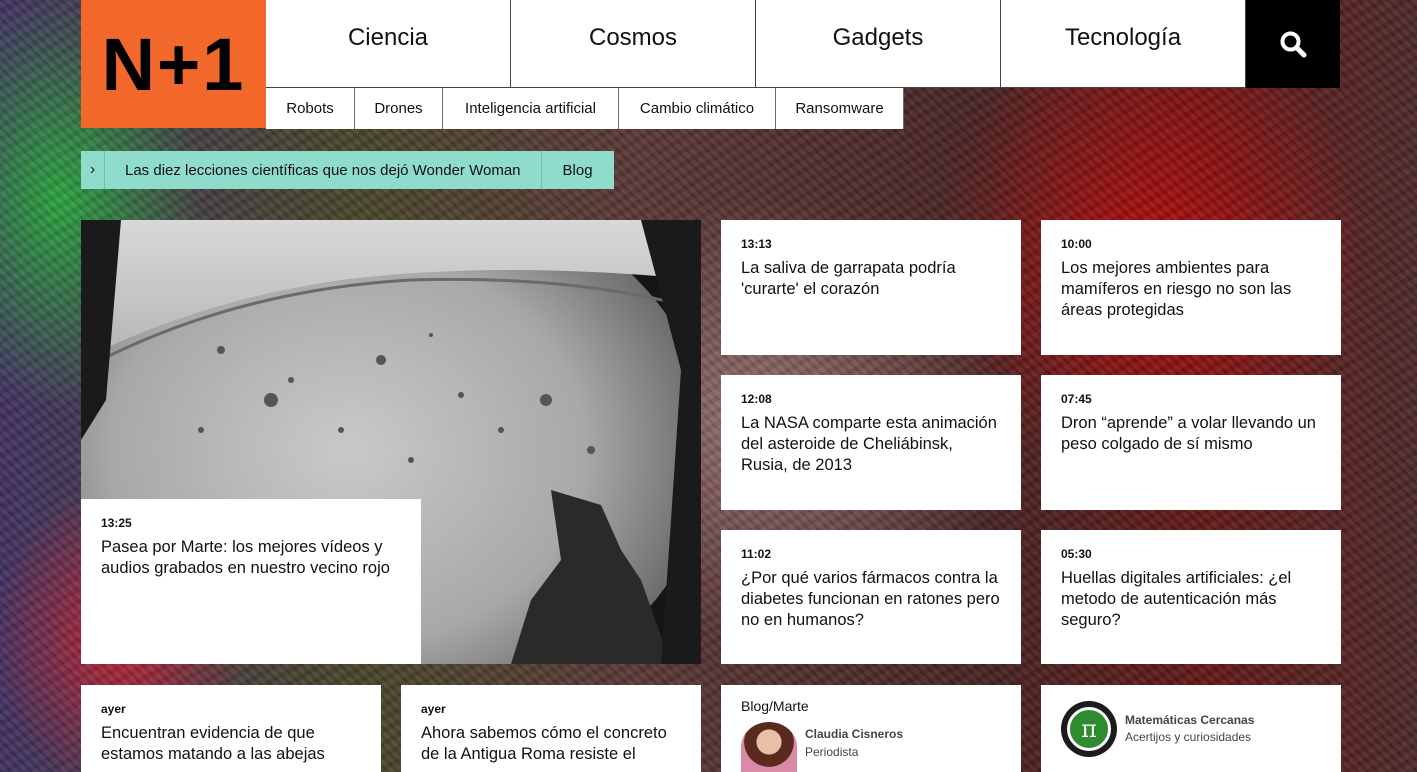  Describe the element at coordinates (769, 747) in the screenshot. I see `avatar` at that location.